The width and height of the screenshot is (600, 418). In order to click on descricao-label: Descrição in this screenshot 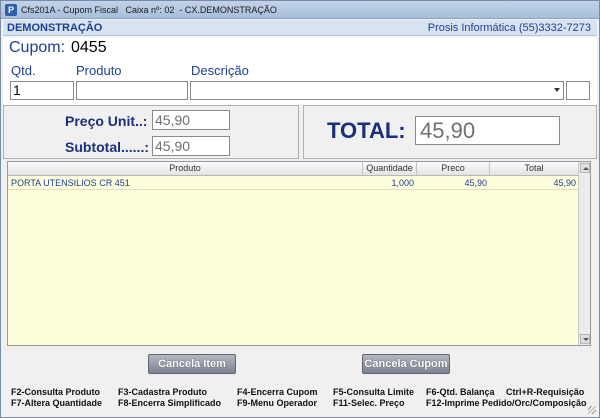, I will do `click(220, 70)`.